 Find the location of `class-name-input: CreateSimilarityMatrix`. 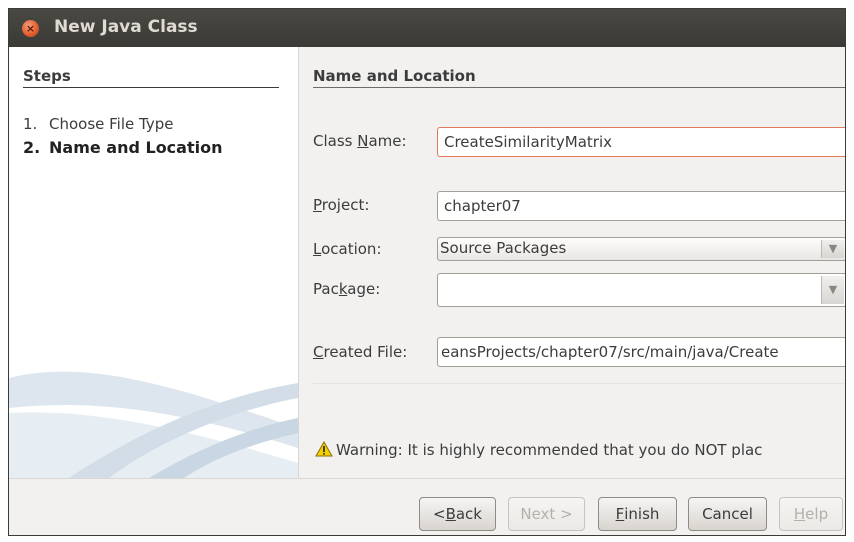

class-name-input: CreateSimilarityMatrix is located at coordinates (641, 142).